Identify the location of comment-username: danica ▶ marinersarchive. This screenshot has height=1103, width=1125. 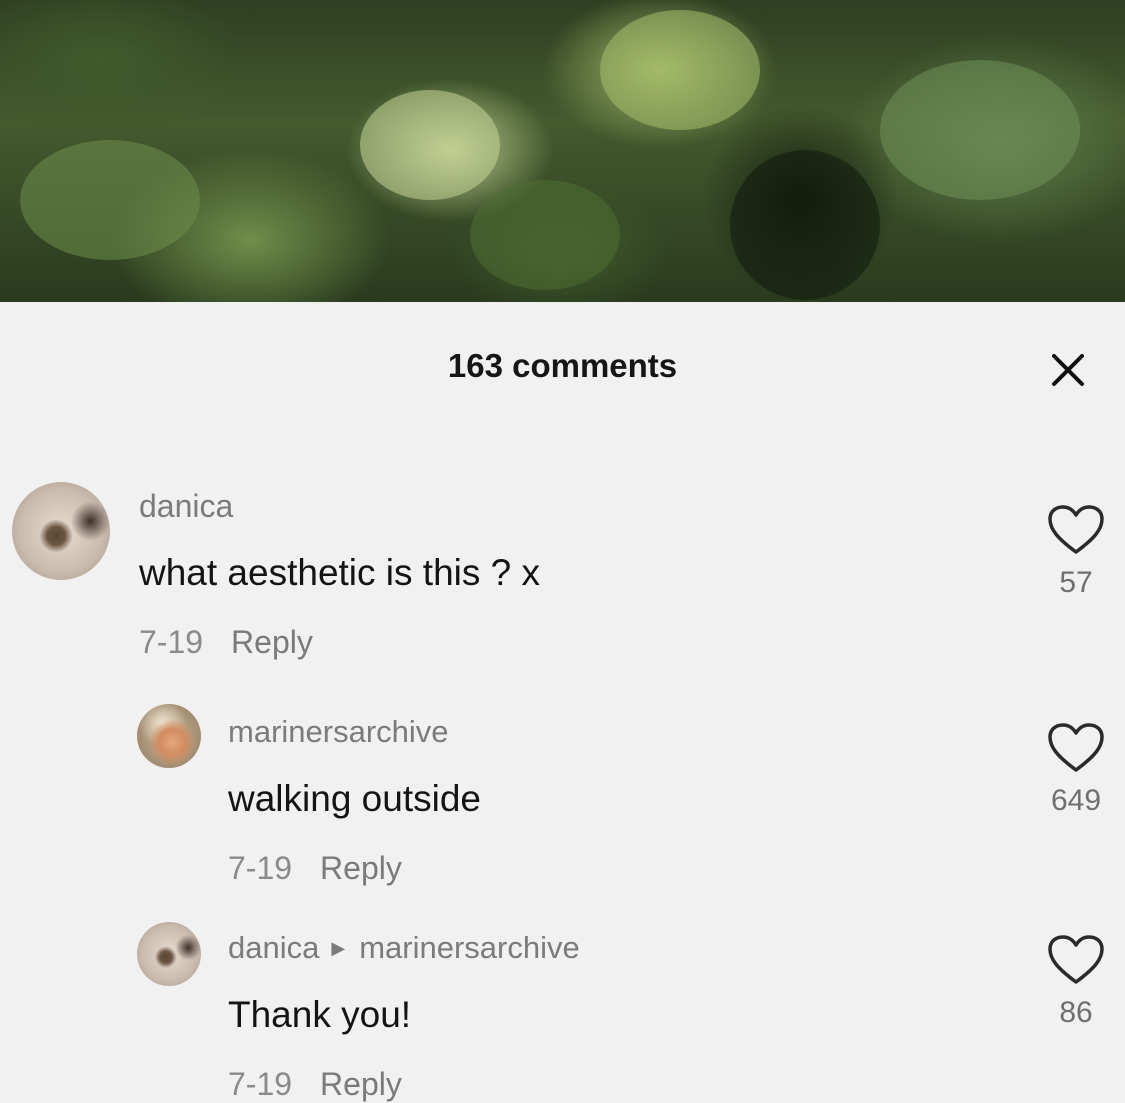
(404, 948).